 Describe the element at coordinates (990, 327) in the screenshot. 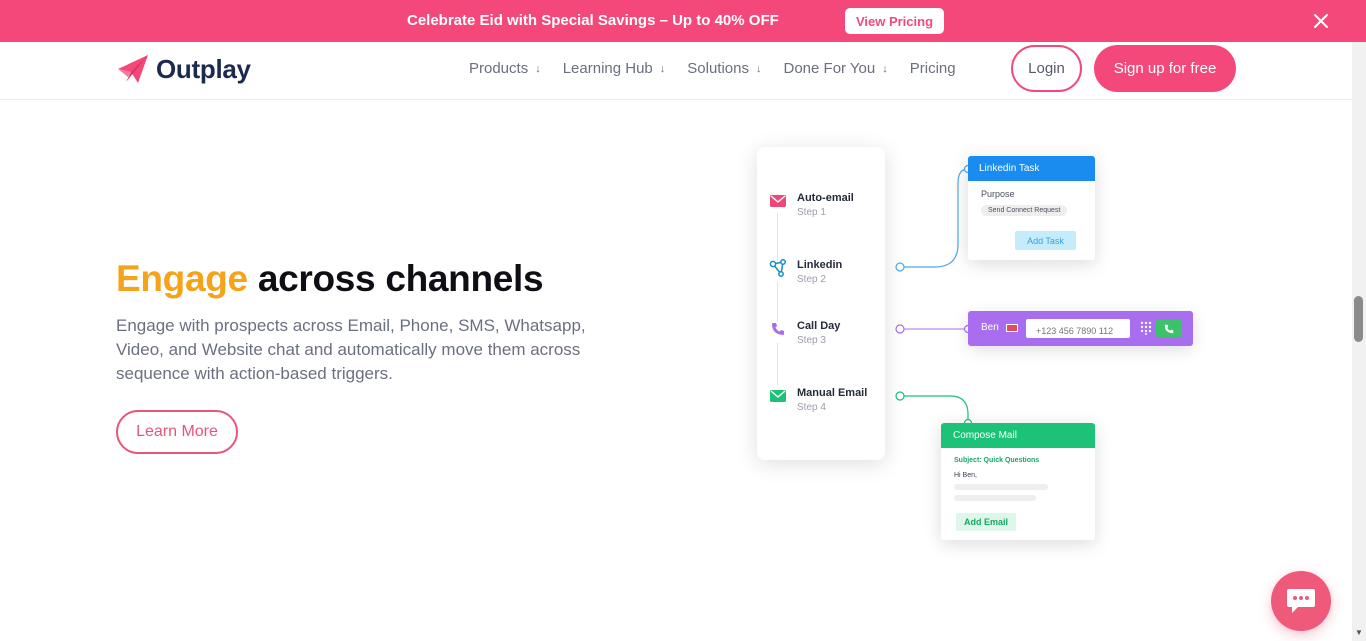

I see `contact-name: Ben` at that location.